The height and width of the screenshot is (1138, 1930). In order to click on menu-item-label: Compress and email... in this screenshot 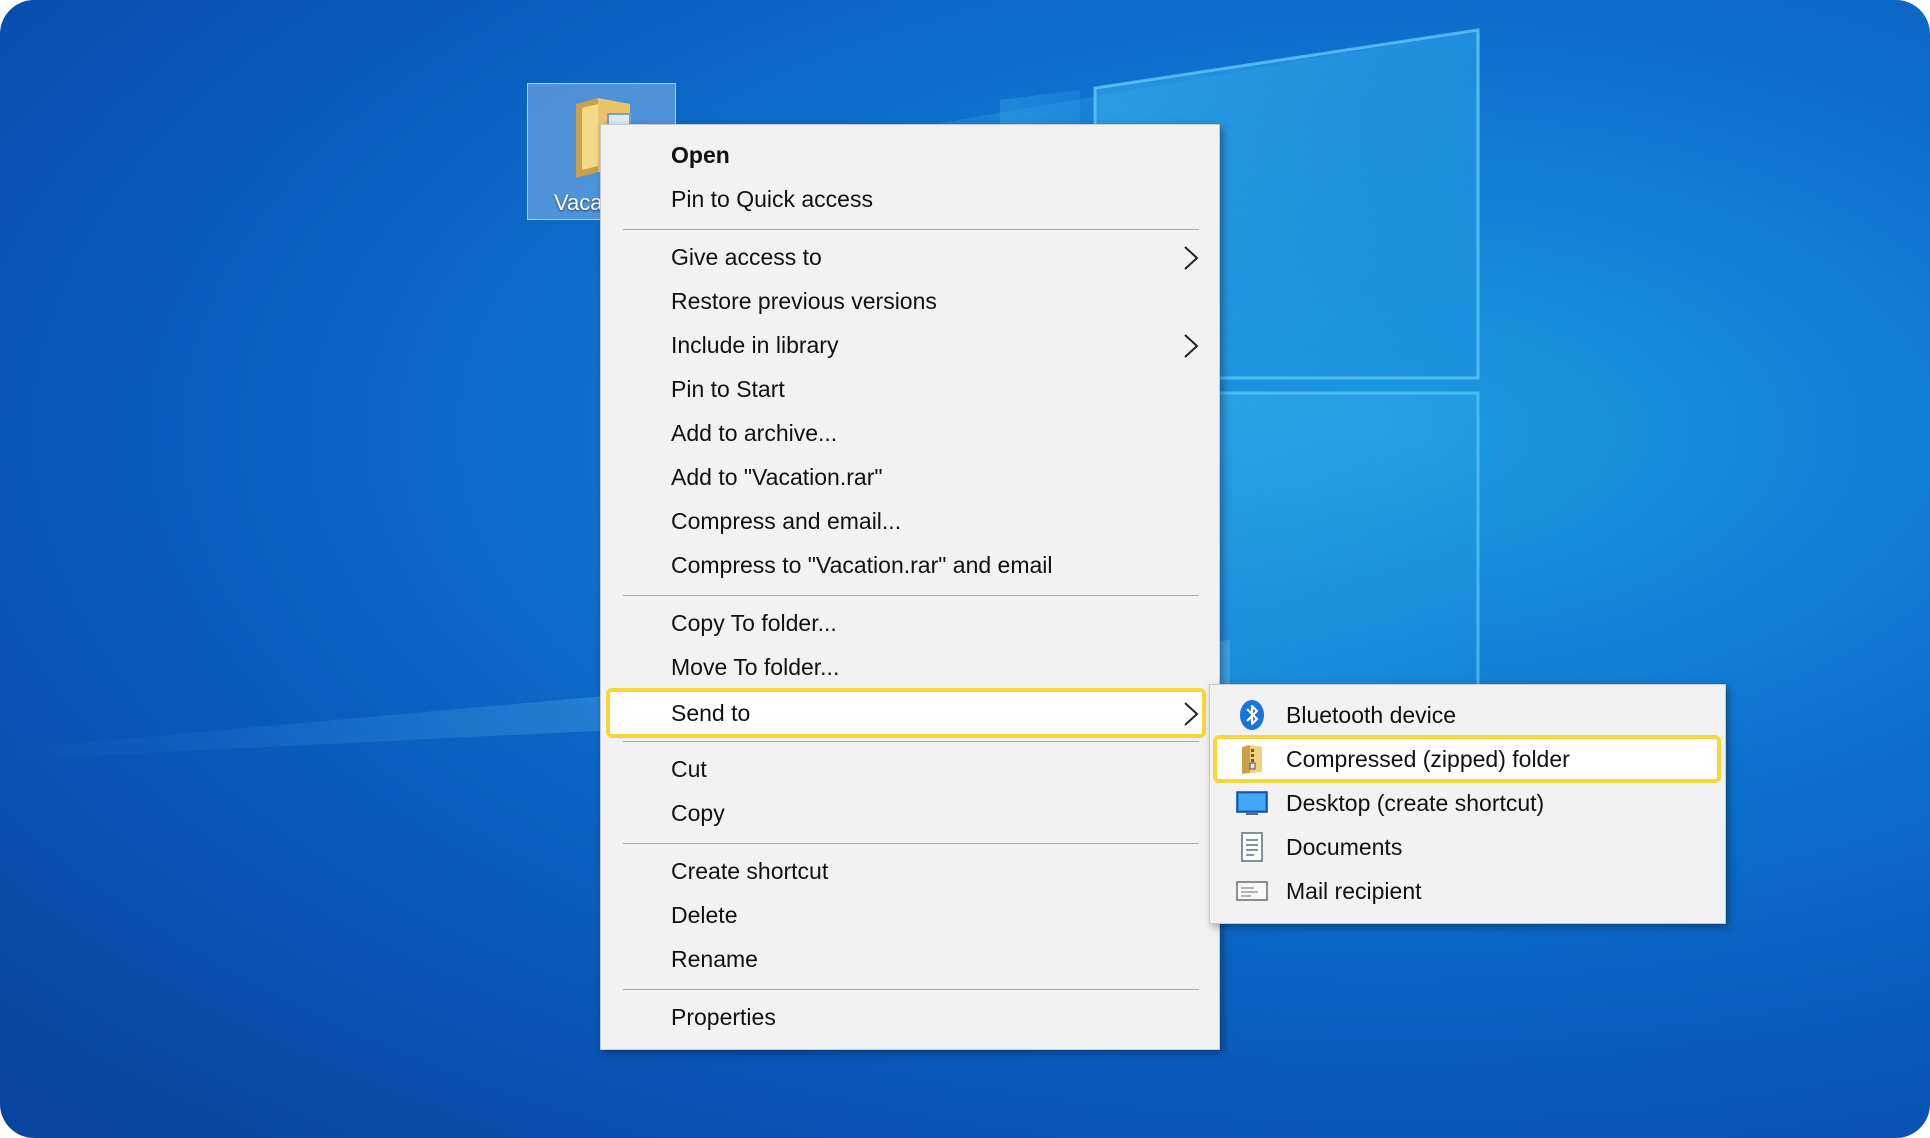, I will do `click(786, 521)`.